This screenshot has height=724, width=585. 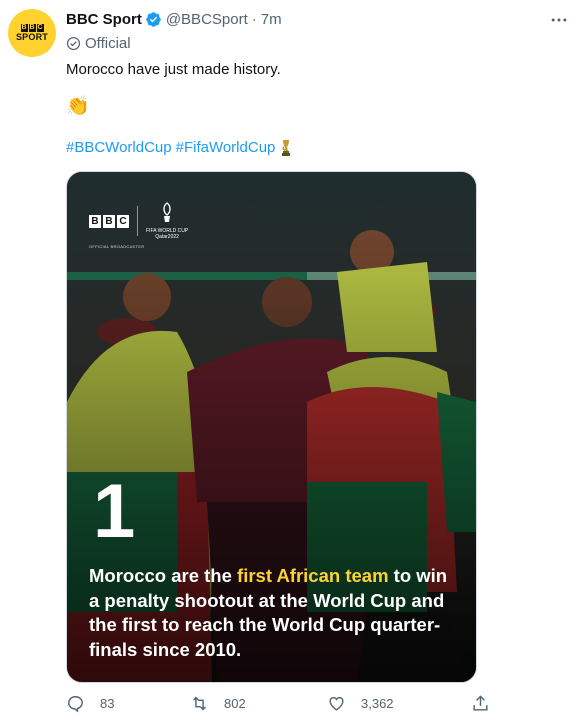 I want to click on verified-badge-icon, so click(x=153, y=19).